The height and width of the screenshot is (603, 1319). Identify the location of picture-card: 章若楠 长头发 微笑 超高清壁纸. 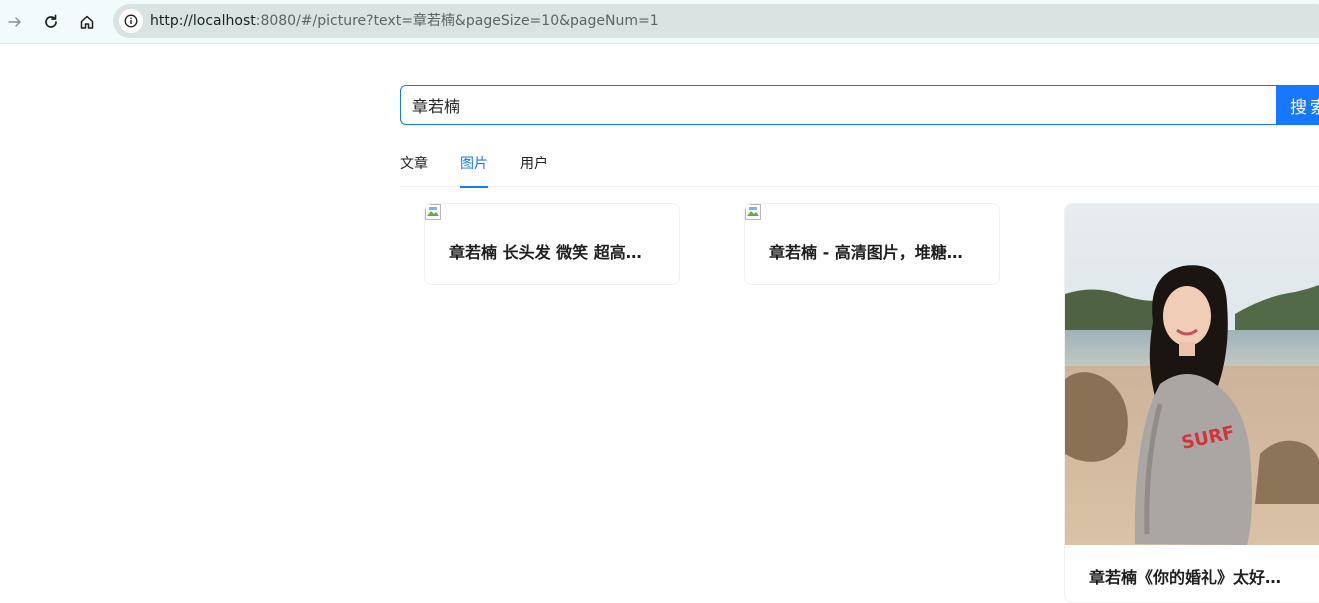
(552, 244).